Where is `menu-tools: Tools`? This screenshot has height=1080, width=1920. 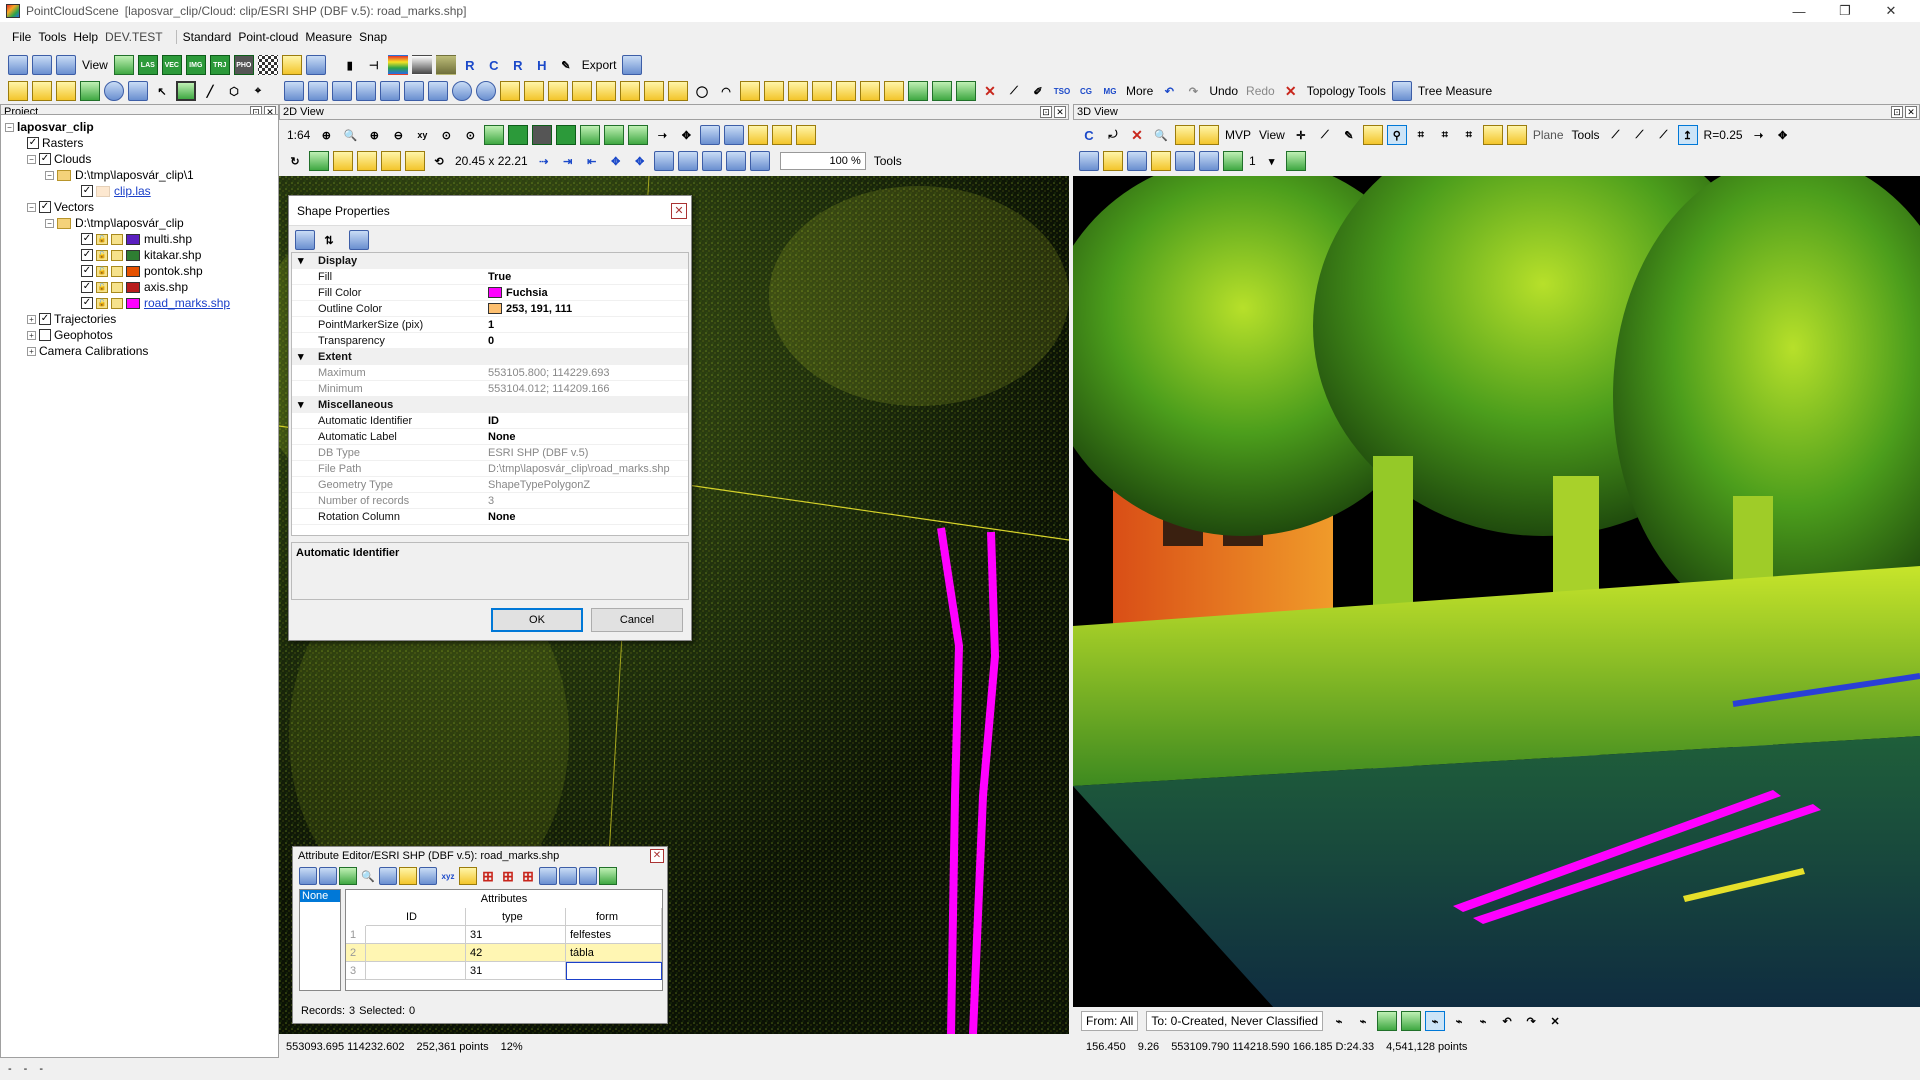
menu-tools: Tools is located at coordinates (52, 37).